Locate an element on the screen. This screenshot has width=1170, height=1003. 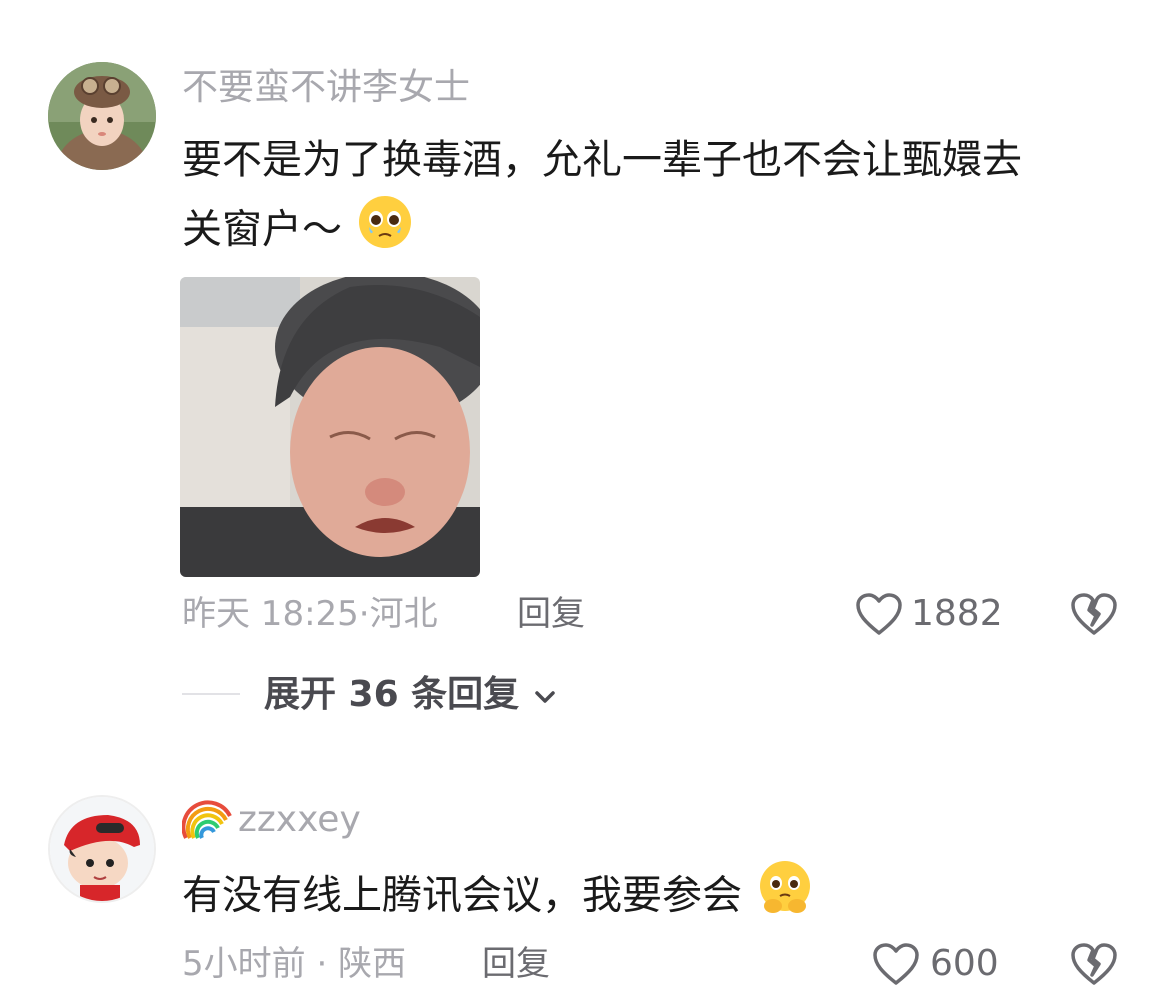
chevron-down-icon is located at coordinates (545, 696).